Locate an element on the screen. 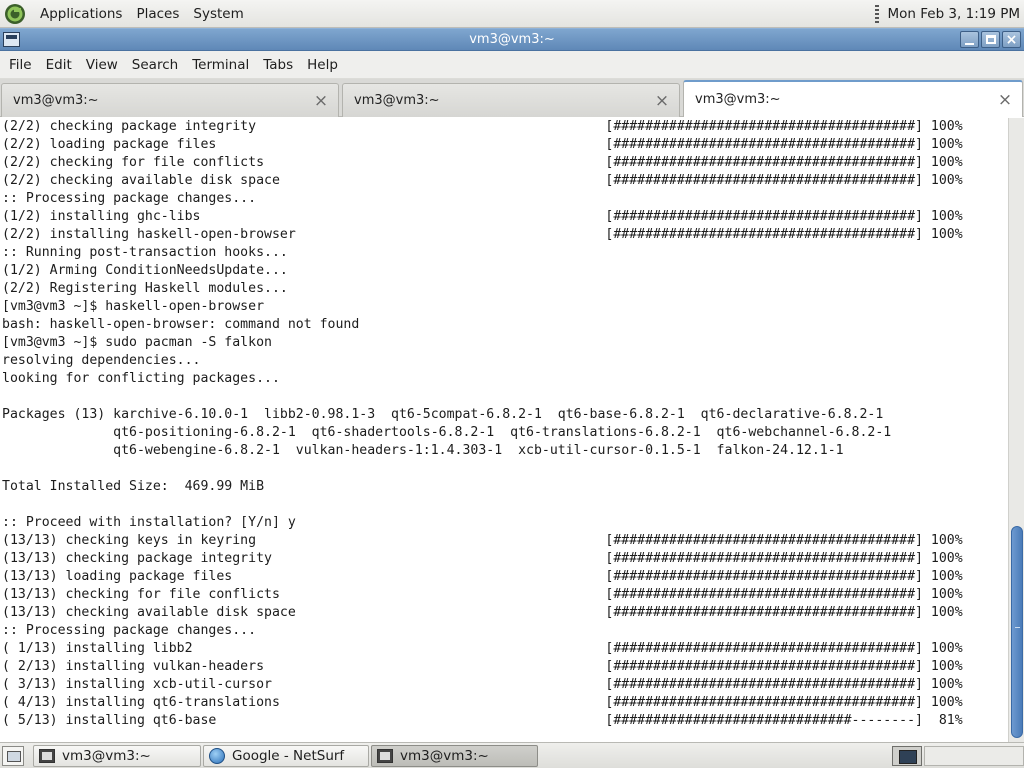 This screenshot has height=768, width=1024. close-button: × is located at coordinates (1011, 39).